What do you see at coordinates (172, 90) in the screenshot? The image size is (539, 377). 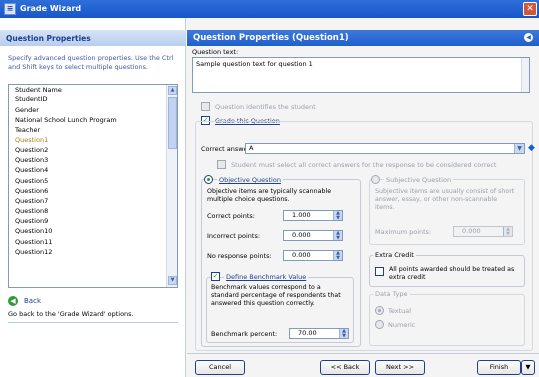 I see `scroll-up-icon: ▲` at bounding box center [172, 90].